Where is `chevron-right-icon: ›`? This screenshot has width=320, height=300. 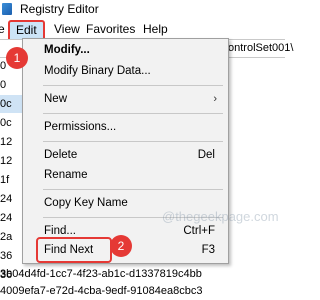
chevron-right-icon: › is located at coordinates (215, 99).